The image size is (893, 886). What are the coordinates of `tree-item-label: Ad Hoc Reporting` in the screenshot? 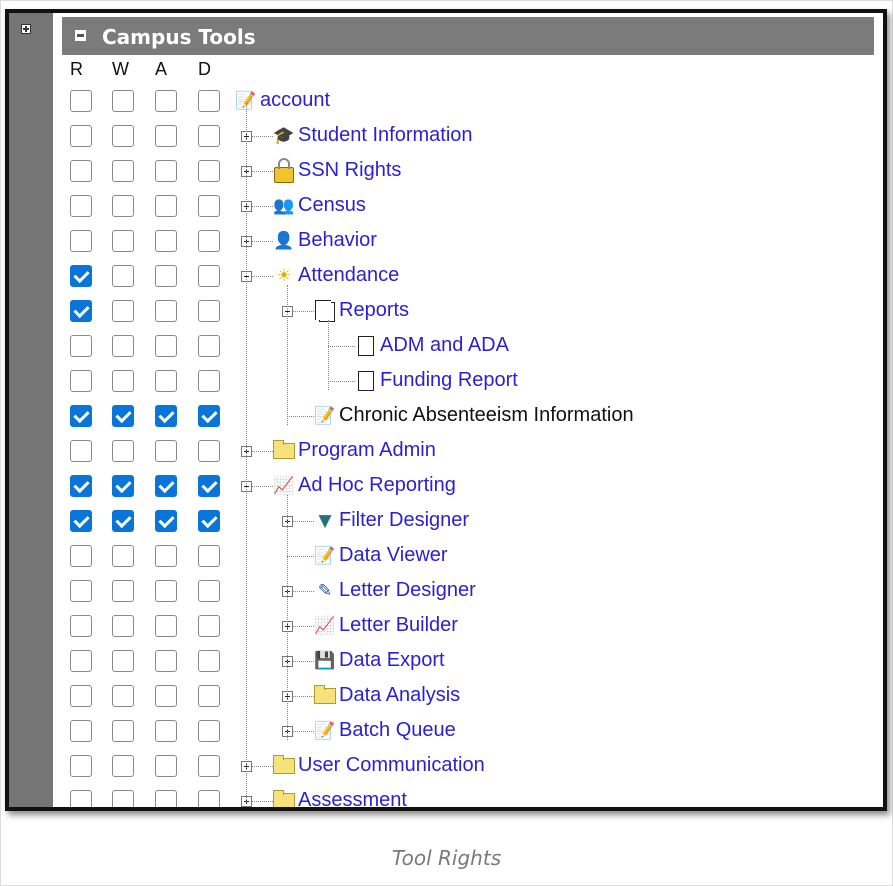 It's located at (377, 485).